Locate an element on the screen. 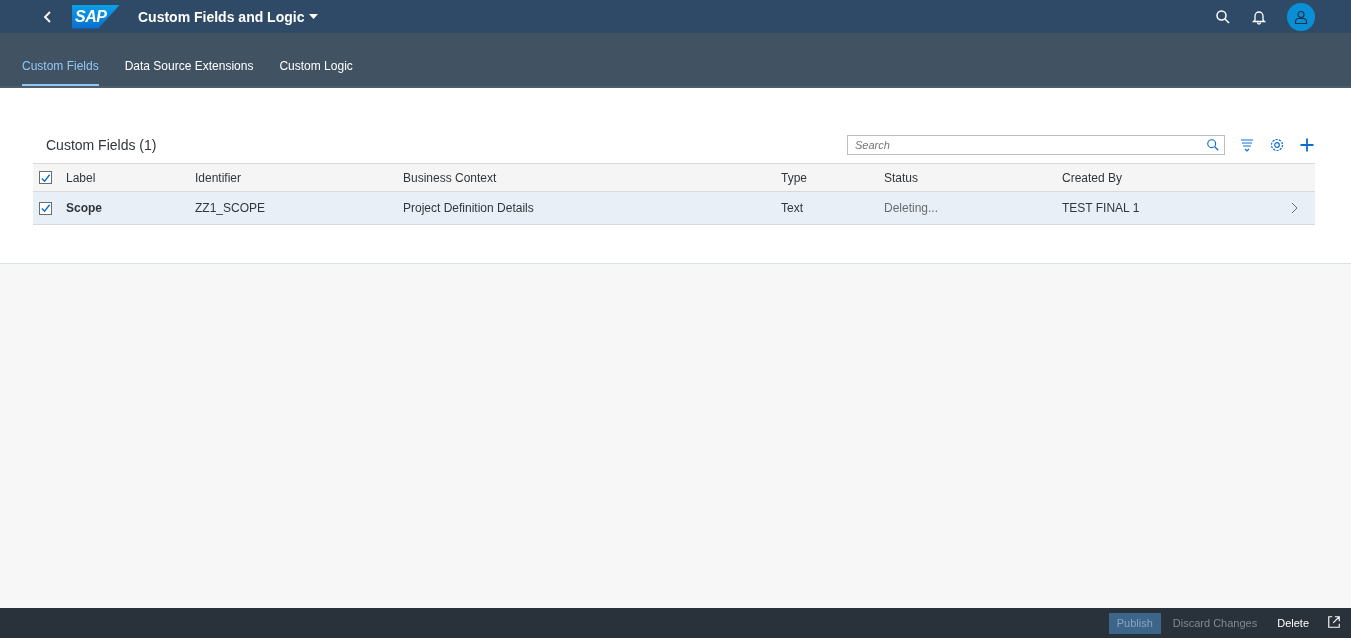  avatar-icon is located at coordinates (1301, 16).